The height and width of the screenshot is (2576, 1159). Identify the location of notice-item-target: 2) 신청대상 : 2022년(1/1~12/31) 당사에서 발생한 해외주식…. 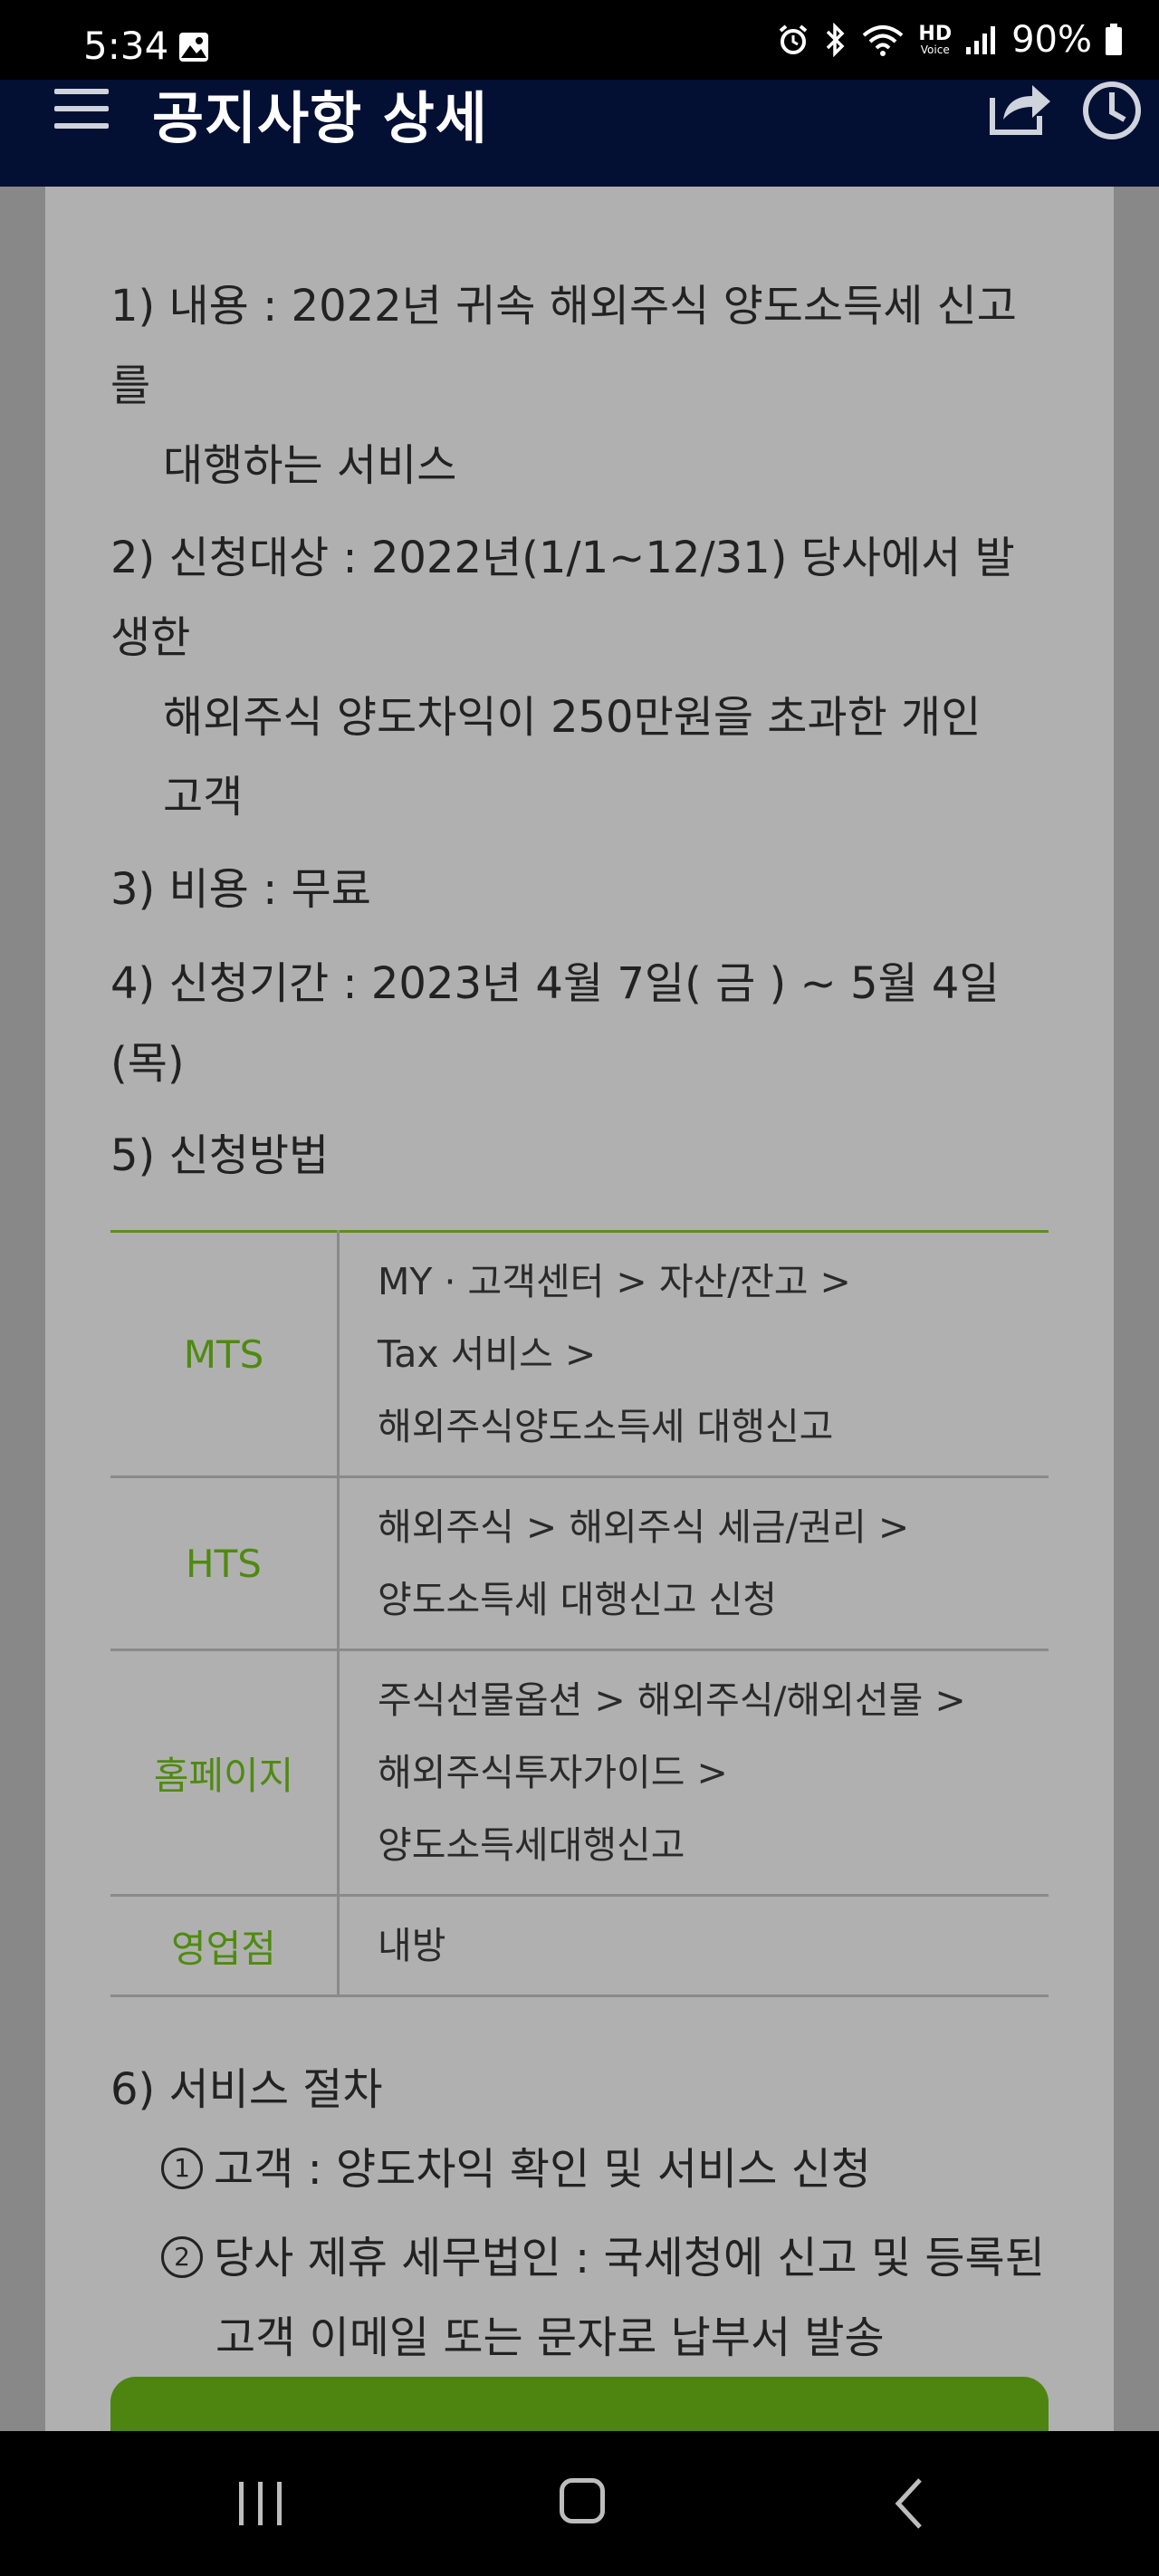
(579, 677).